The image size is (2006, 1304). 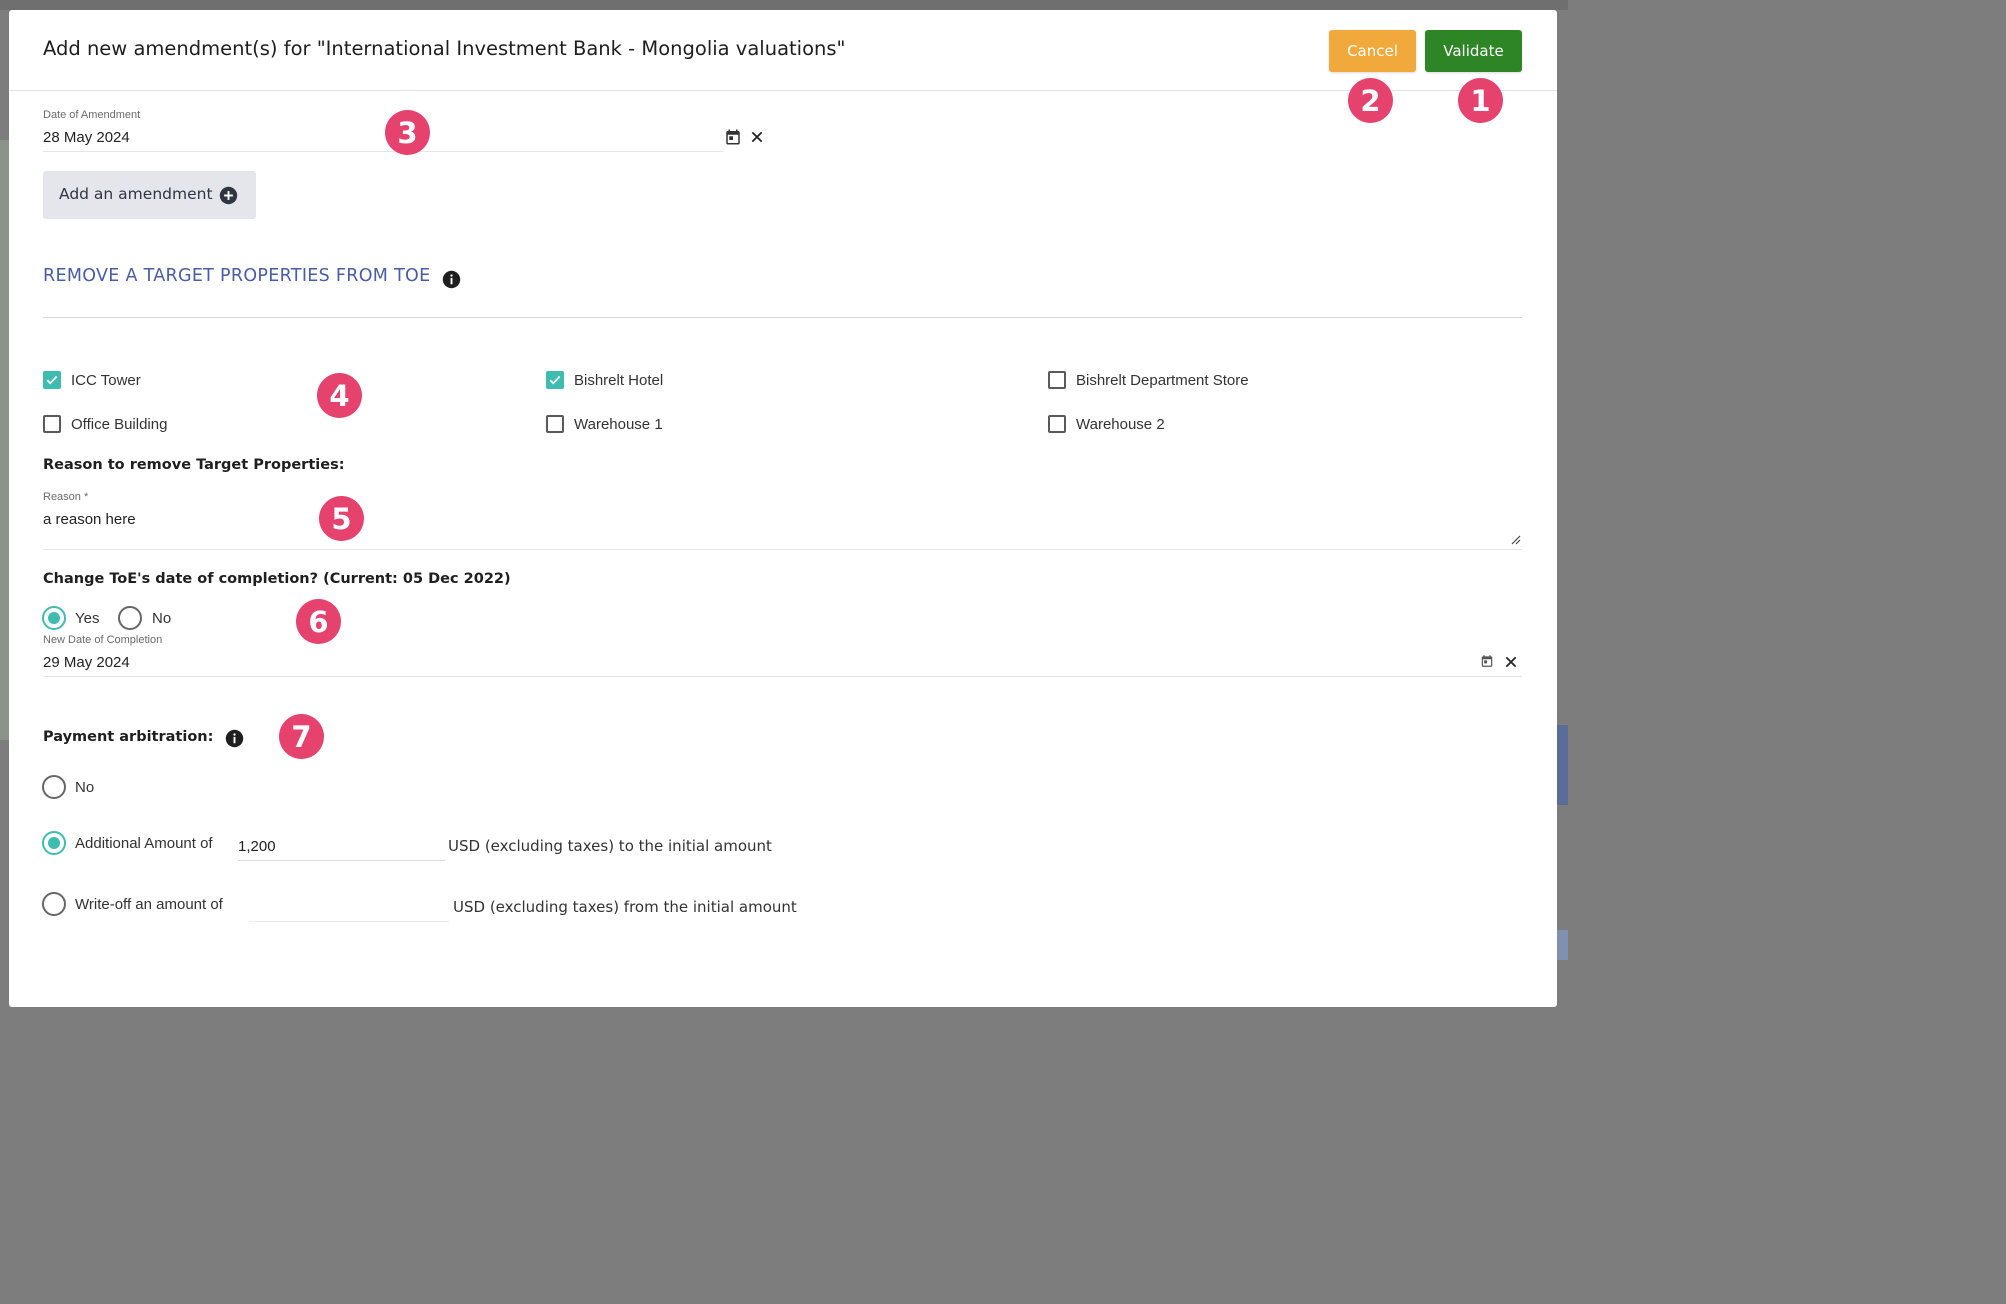 I want to click on completion-date-input: 29 May 2024, so click(x=86, y=662).